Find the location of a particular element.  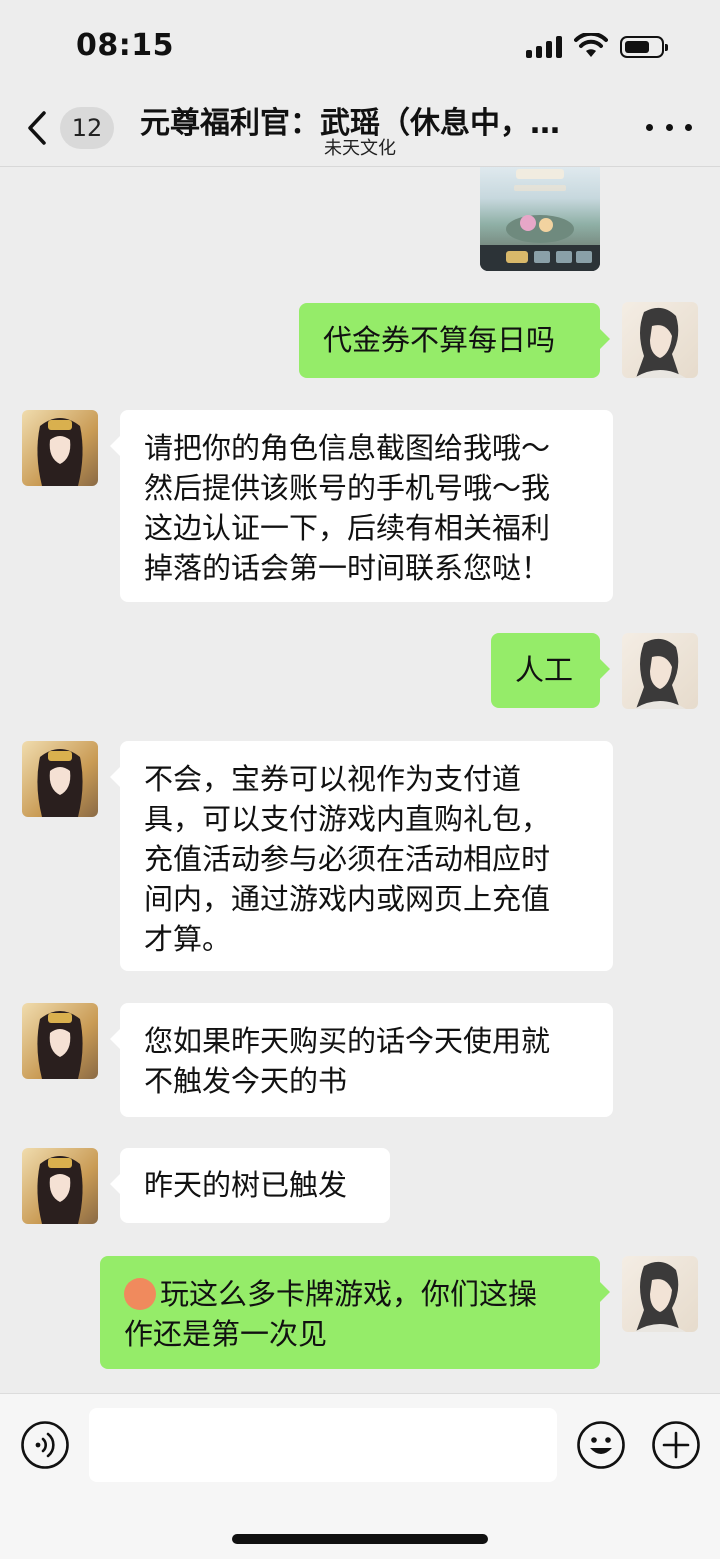

message-line: 具，可以支付游戏内直购礼包， is located at coordinates (347, 819).